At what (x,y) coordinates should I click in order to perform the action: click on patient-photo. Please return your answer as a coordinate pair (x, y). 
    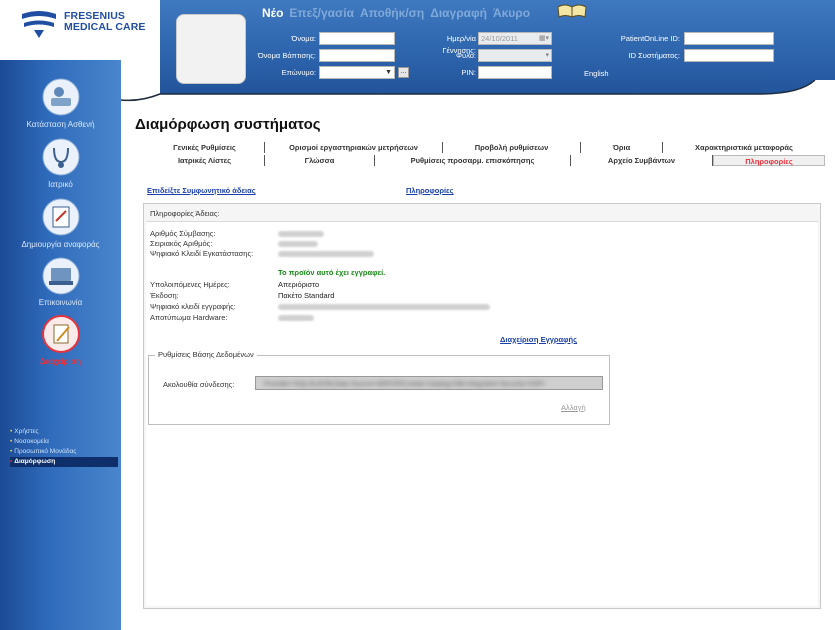
    Looking at the image, I should click on (211, 49).